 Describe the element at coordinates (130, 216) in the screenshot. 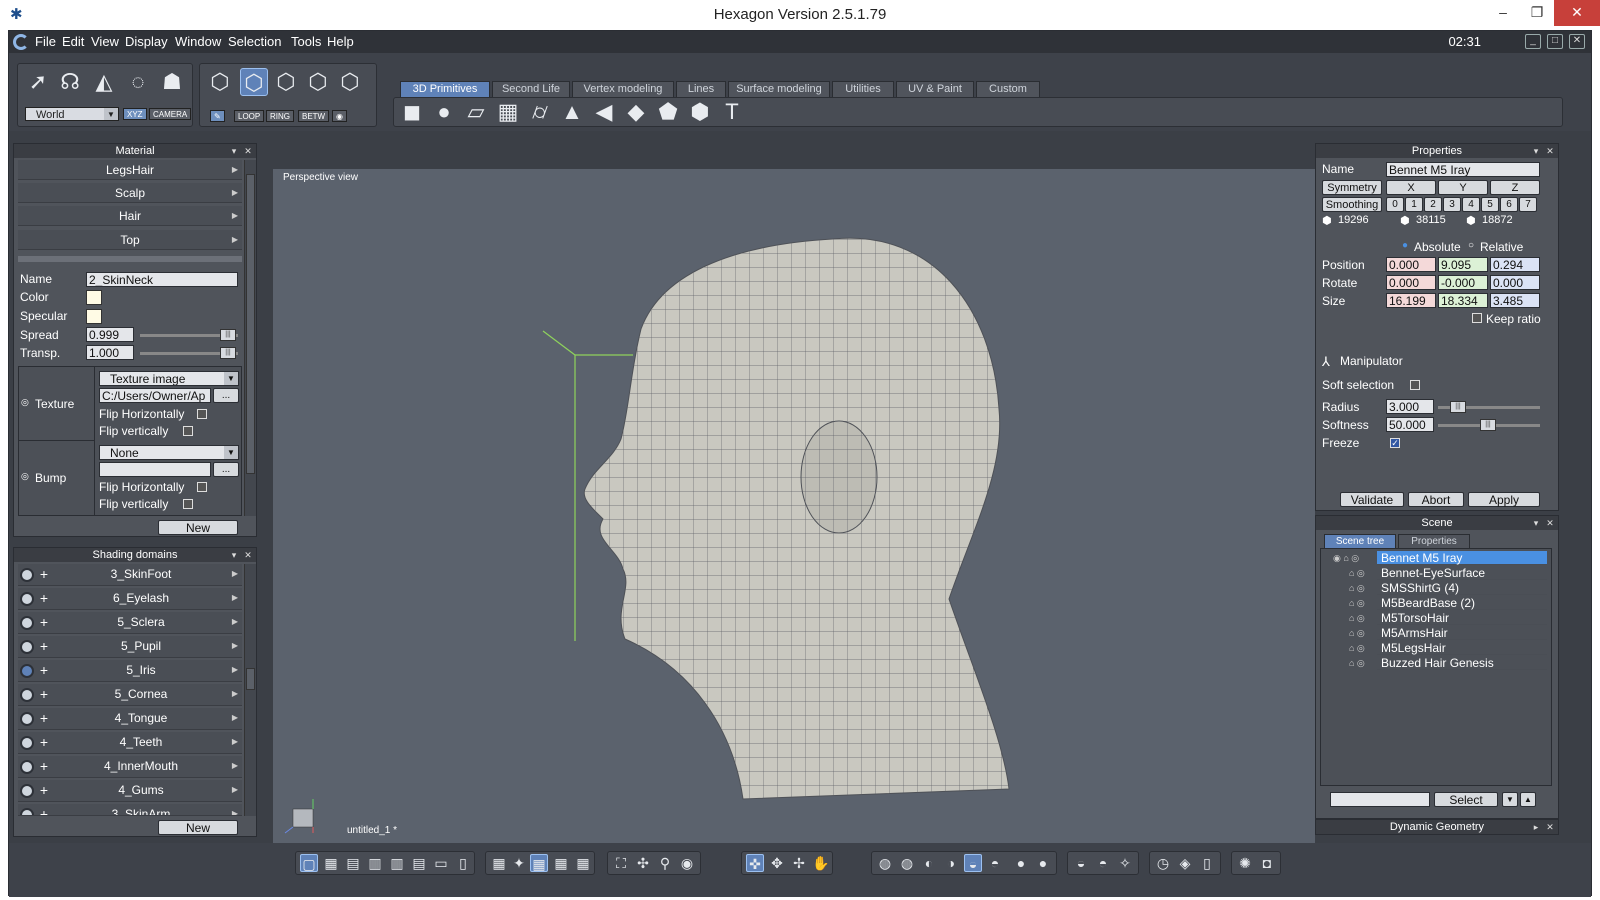

I see `material-item-hair: Hair ▶` at that location.